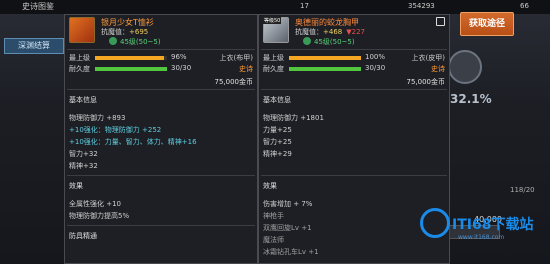 The image size is (550, 264). Describe the element at coordinates (82, 30) in the screenshot. I see `shirt-icon` at that location.